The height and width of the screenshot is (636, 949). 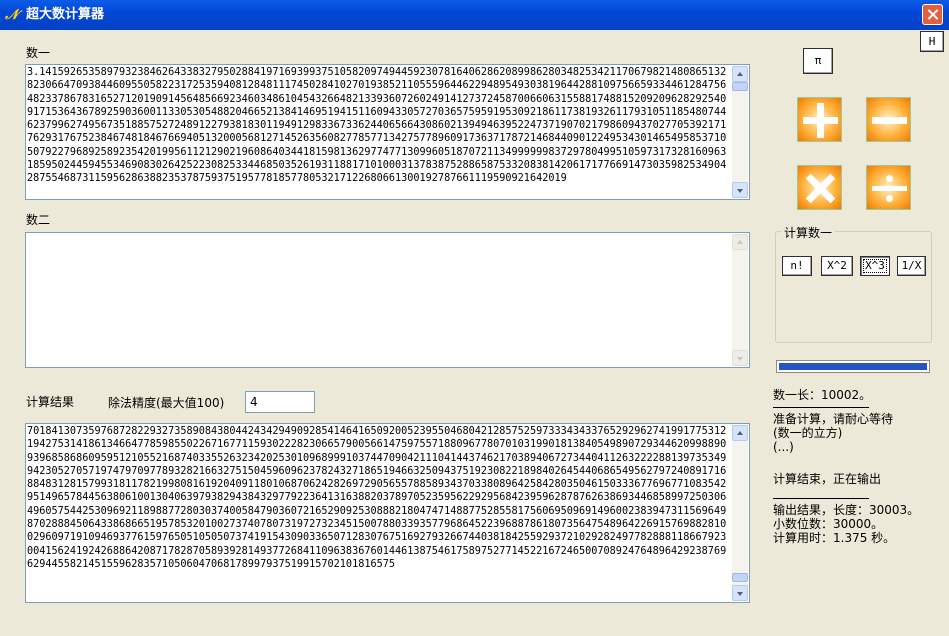 What do you see at coordinates (797, 266) in the screenshot?
I see `factorial-button: n!` at bounding box center [797, 266].